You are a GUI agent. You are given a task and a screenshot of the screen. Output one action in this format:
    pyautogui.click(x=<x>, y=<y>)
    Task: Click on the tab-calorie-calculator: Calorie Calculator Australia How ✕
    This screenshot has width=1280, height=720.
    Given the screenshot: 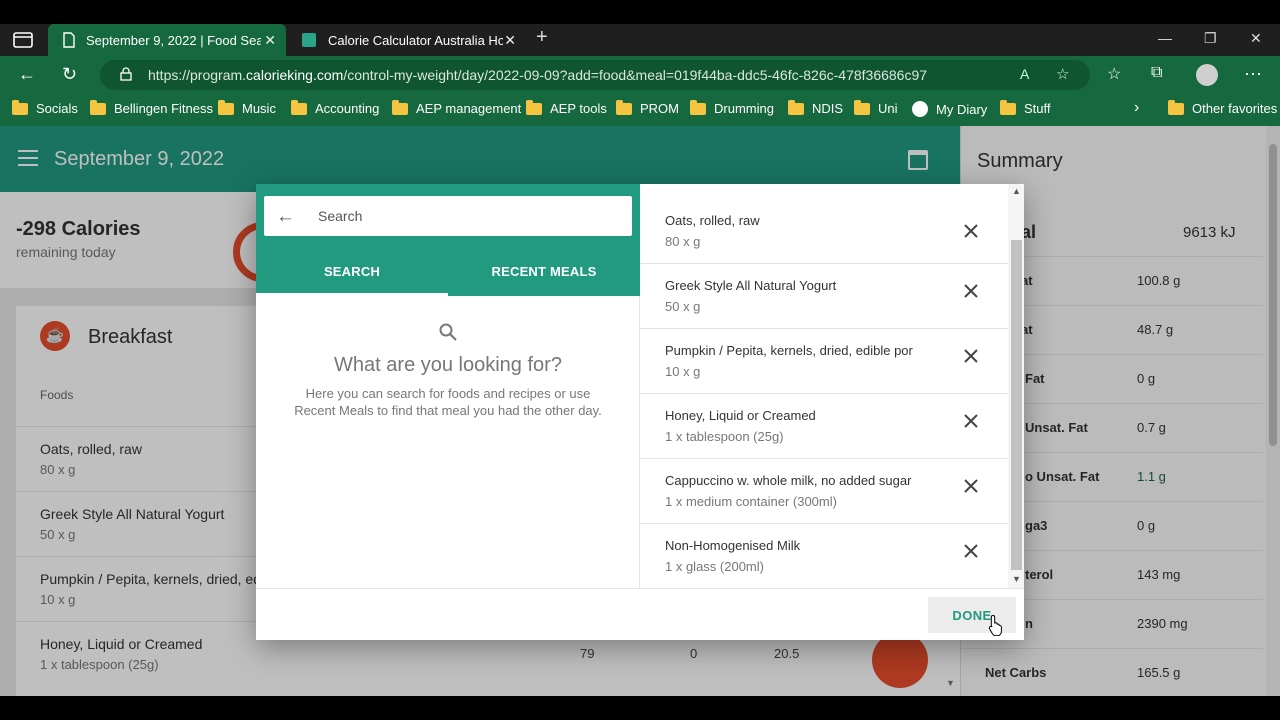 What is the action you would take?
    pyautogui.click(x=407, y=40)
    